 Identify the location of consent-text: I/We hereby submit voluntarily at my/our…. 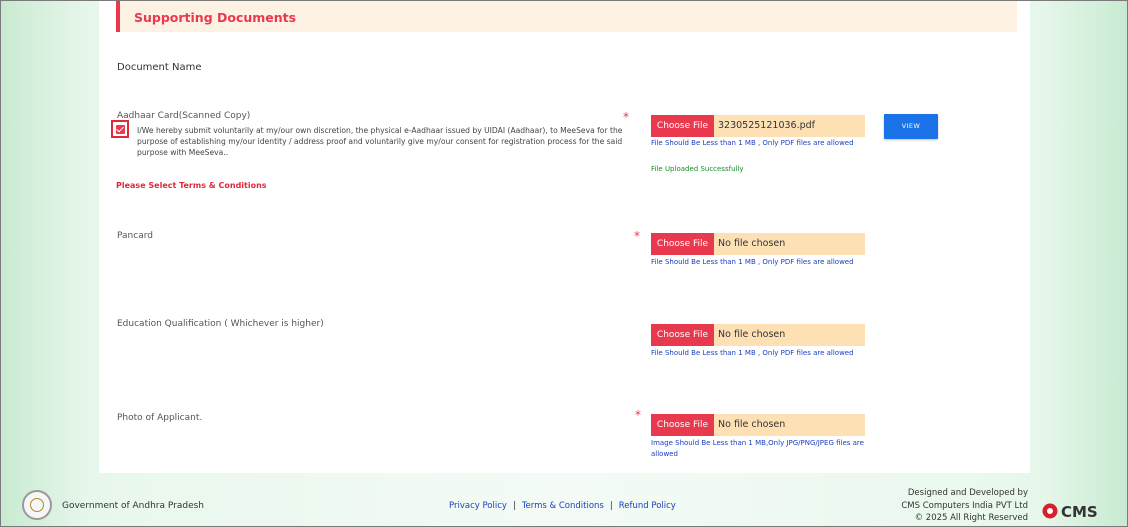
(380, 141).